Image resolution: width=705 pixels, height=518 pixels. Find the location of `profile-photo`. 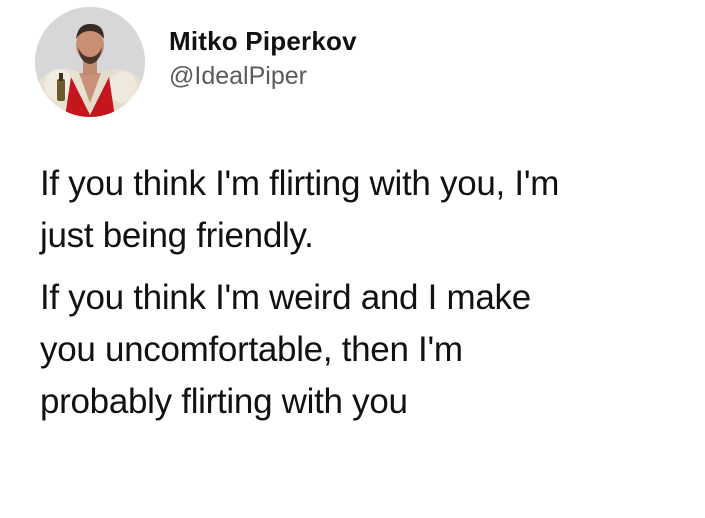

profile-photo is located at coordinates (90, 61).